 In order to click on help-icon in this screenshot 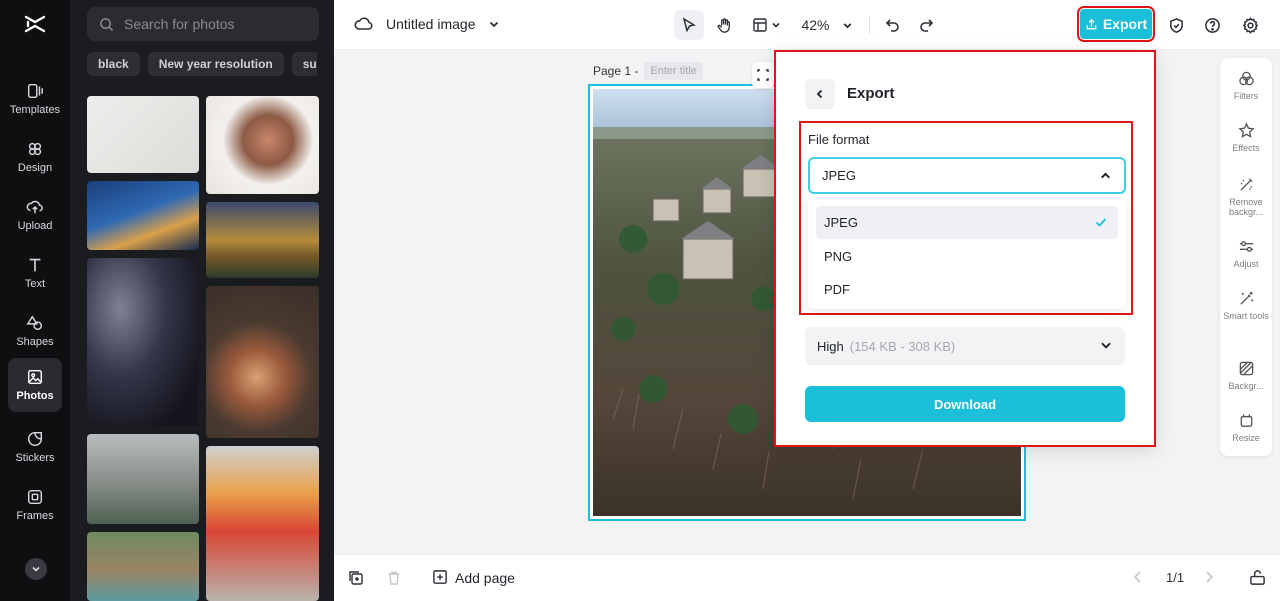, I will do `click(1212, 25)`.